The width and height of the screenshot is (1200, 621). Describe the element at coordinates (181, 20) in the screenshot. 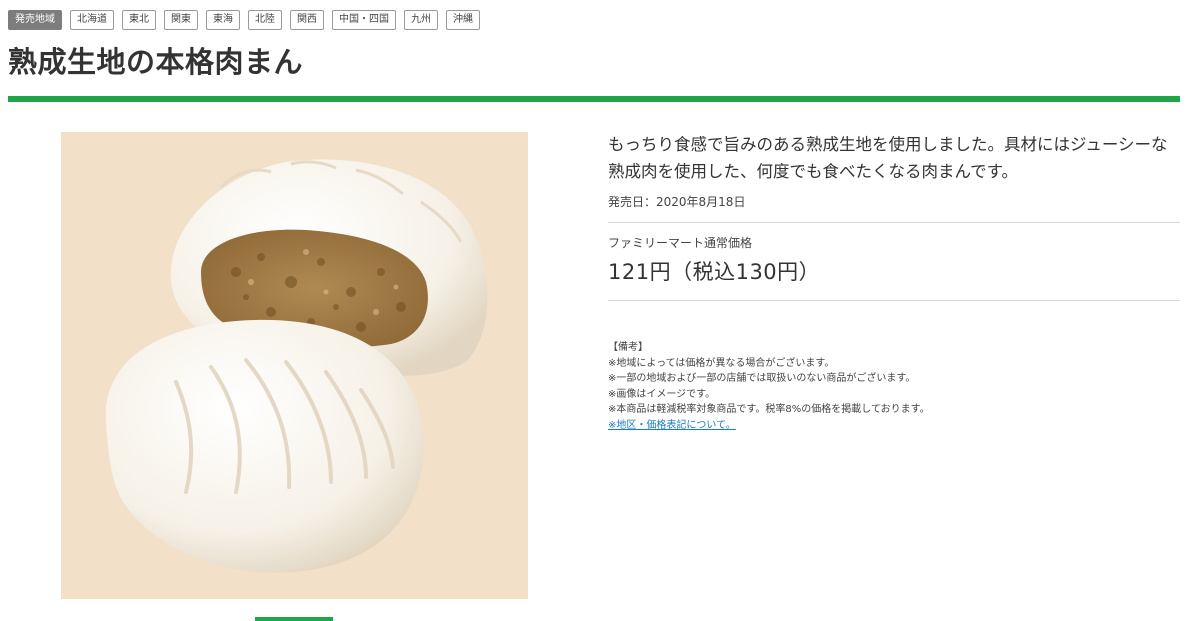

I see `region-tag-kanto: 関東` at that location.